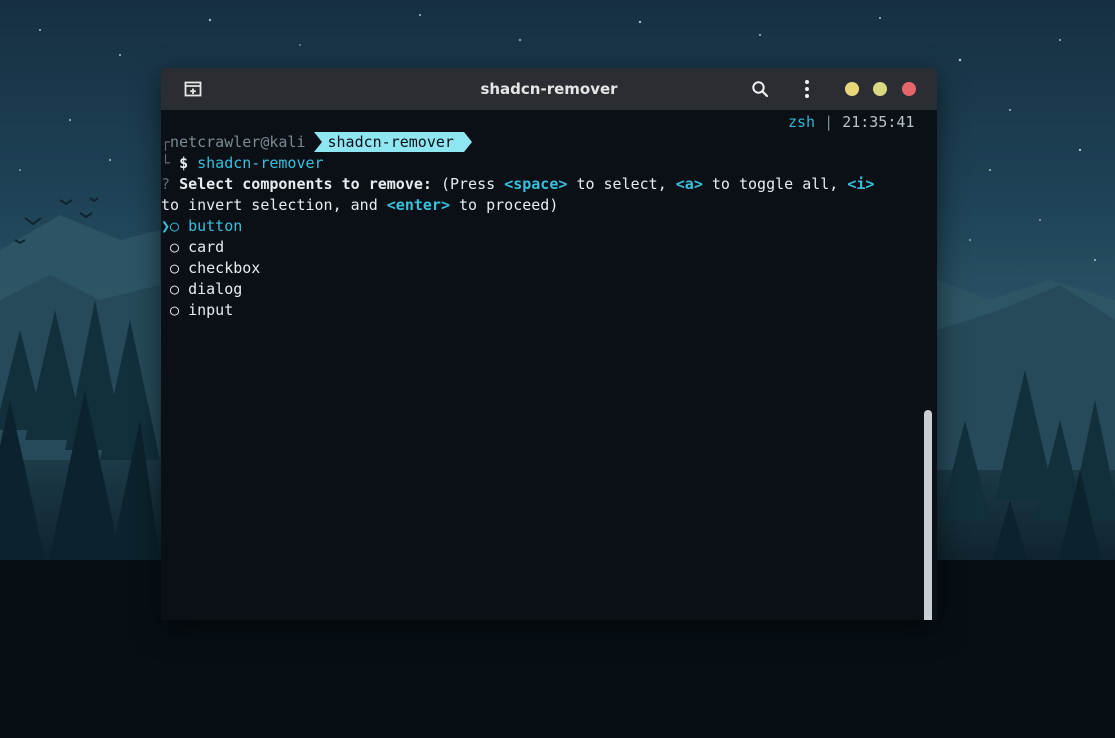 The height and width of the screenshot is (738, 1115). Describe the element at coordinates (418, 205) in the screenshot. I see `key-enter: <enter>` at that location.